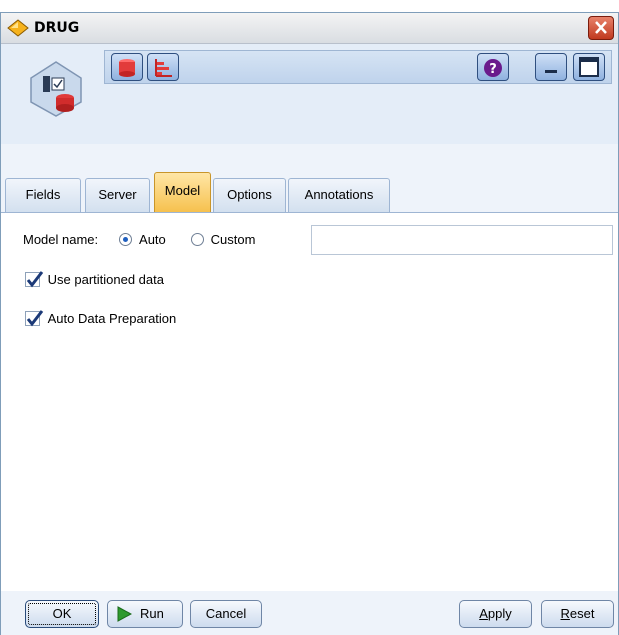  Describe the element at coordinates (198, 239) in the screenshot. I see `custom-radio` at that location.